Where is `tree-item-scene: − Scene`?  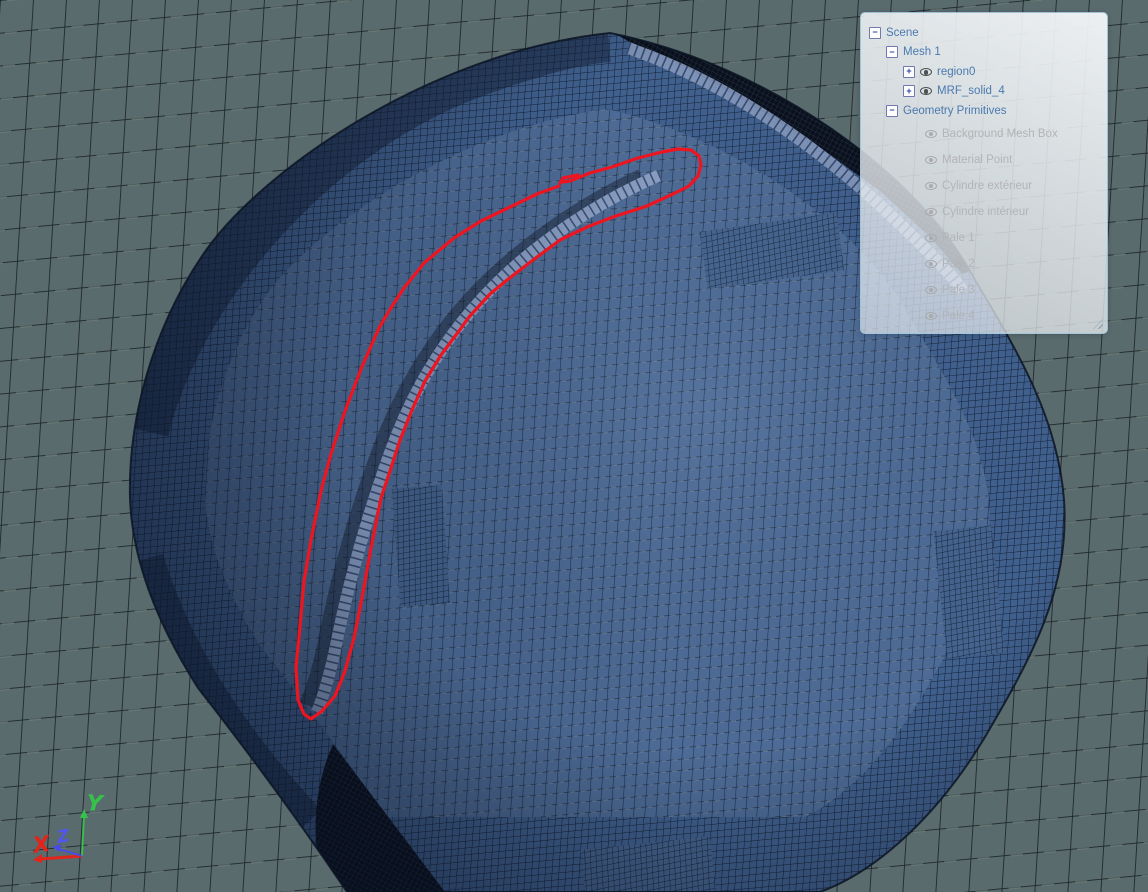 tree-item-scene: − Scene is located at coordinates (984, 33).